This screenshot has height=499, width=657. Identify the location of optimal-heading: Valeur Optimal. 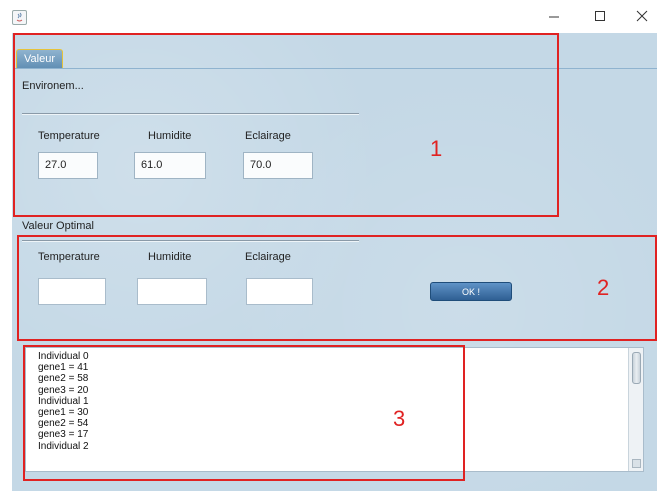
(58, 226).